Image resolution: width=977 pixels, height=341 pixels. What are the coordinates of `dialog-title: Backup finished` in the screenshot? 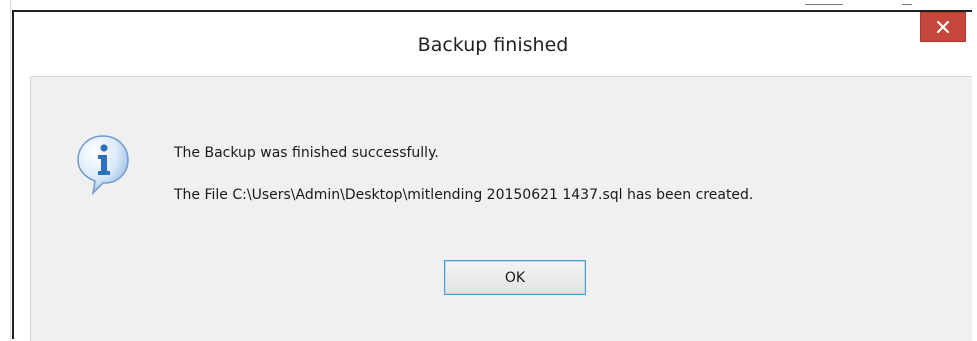 It's located at (493, 45).